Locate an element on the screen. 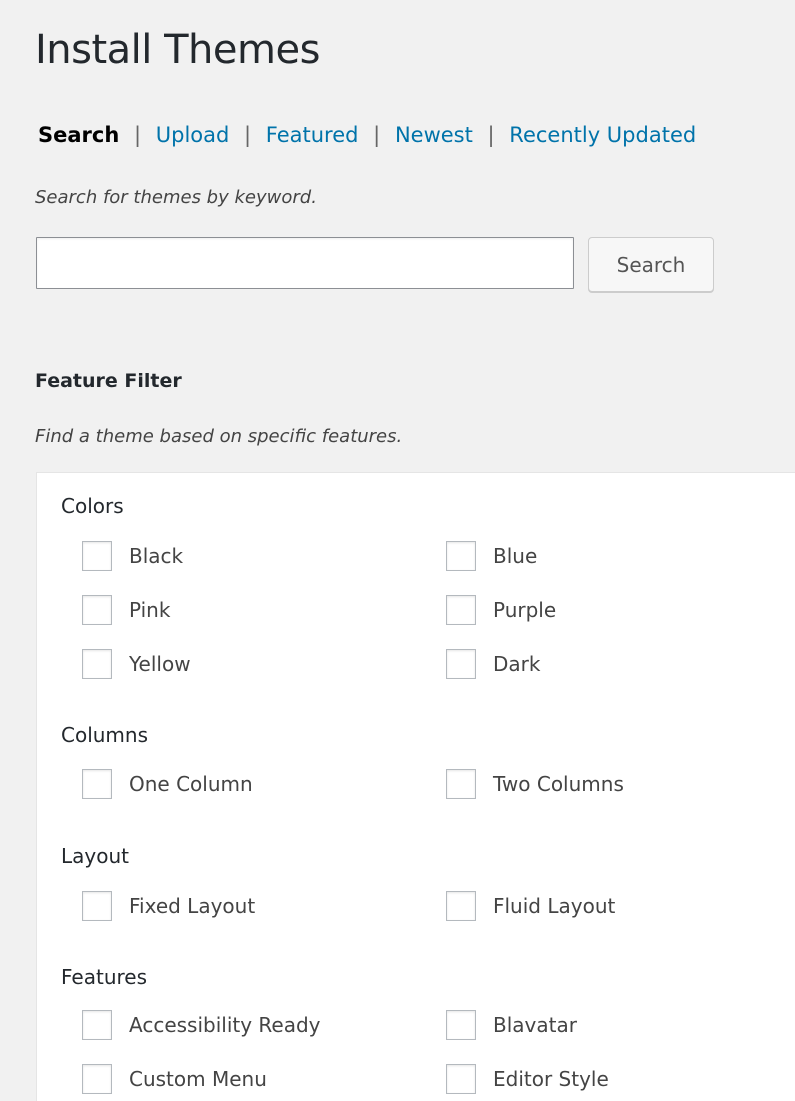  checkbox-blavatar: Blavatar is located at coordinates (511, 1025).